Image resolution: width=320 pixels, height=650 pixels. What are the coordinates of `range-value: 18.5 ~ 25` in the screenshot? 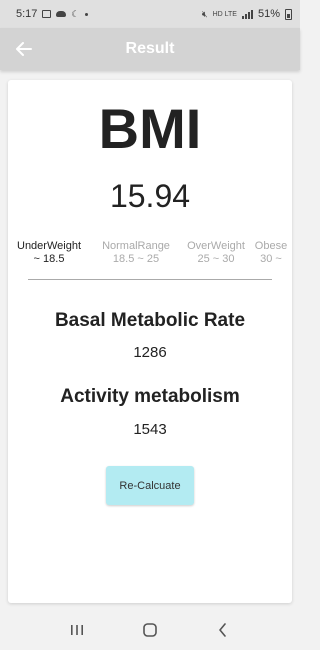 It's located at (136, 259).